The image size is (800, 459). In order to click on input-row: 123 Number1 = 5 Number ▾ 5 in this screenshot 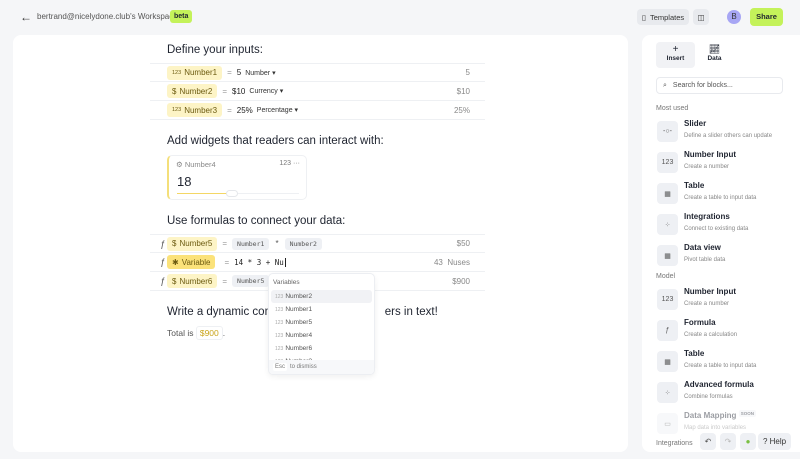, I will do `click(317, 72)`.